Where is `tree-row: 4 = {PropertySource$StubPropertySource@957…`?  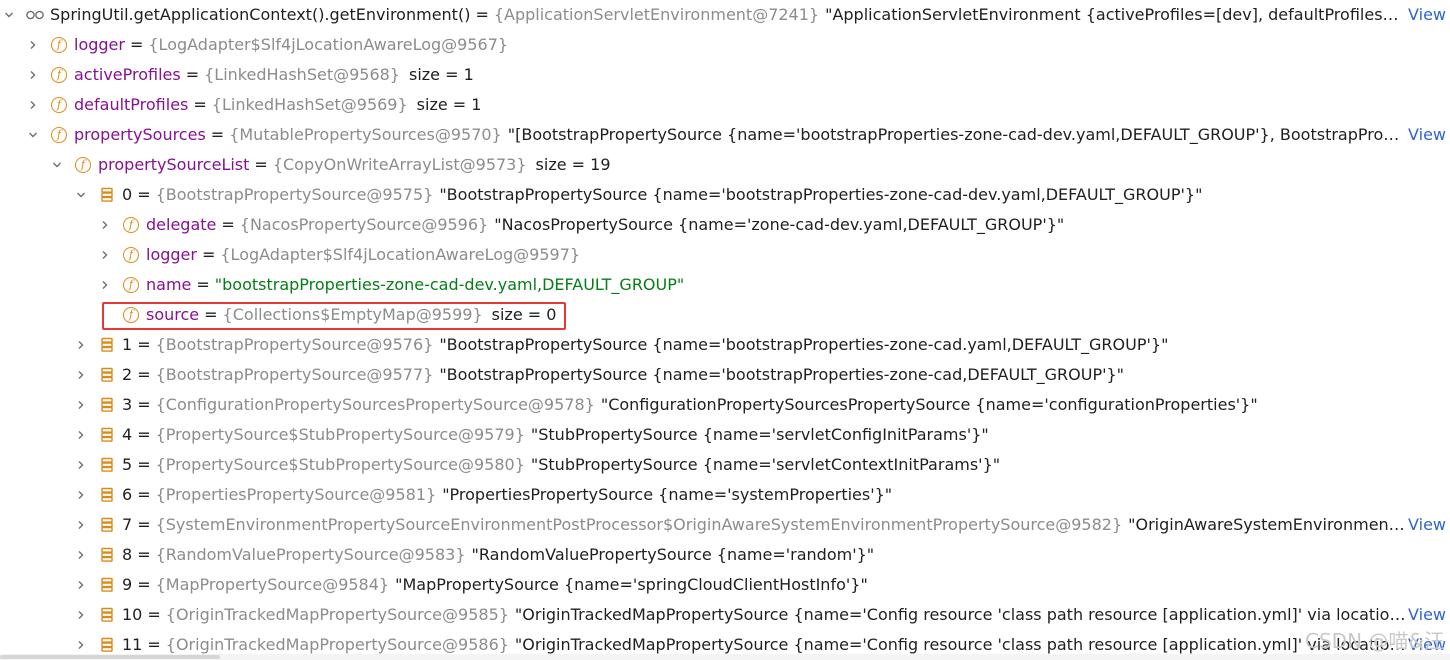
tree-row: 4 = {PropertySource$StubPropertySource@957… is located at coordinates (725, 435).